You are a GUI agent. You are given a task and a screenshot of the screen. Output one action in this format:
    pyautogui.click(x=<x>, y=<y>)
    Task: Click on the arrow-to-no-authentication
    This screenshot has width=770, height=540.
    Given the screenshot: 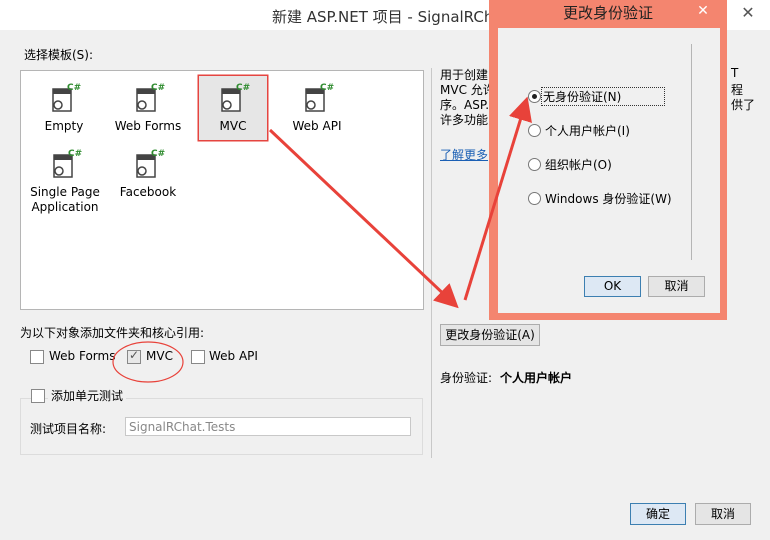 What is the action you would take?
    pyautogui.click(x=497, y=198)
    